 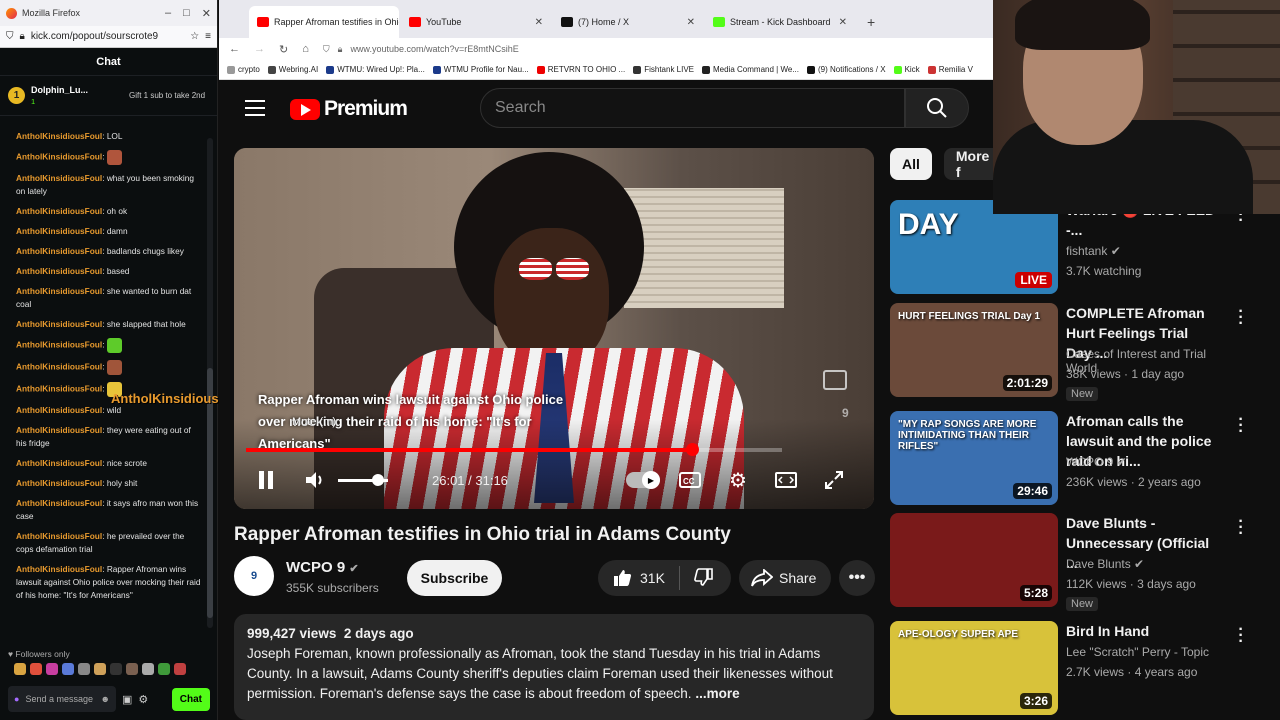 I want to click on address-bar: ⛉ 🔒︎ www.youtube.com/watch?v=rE8mtNCsihE, so click(x=653, y=49).